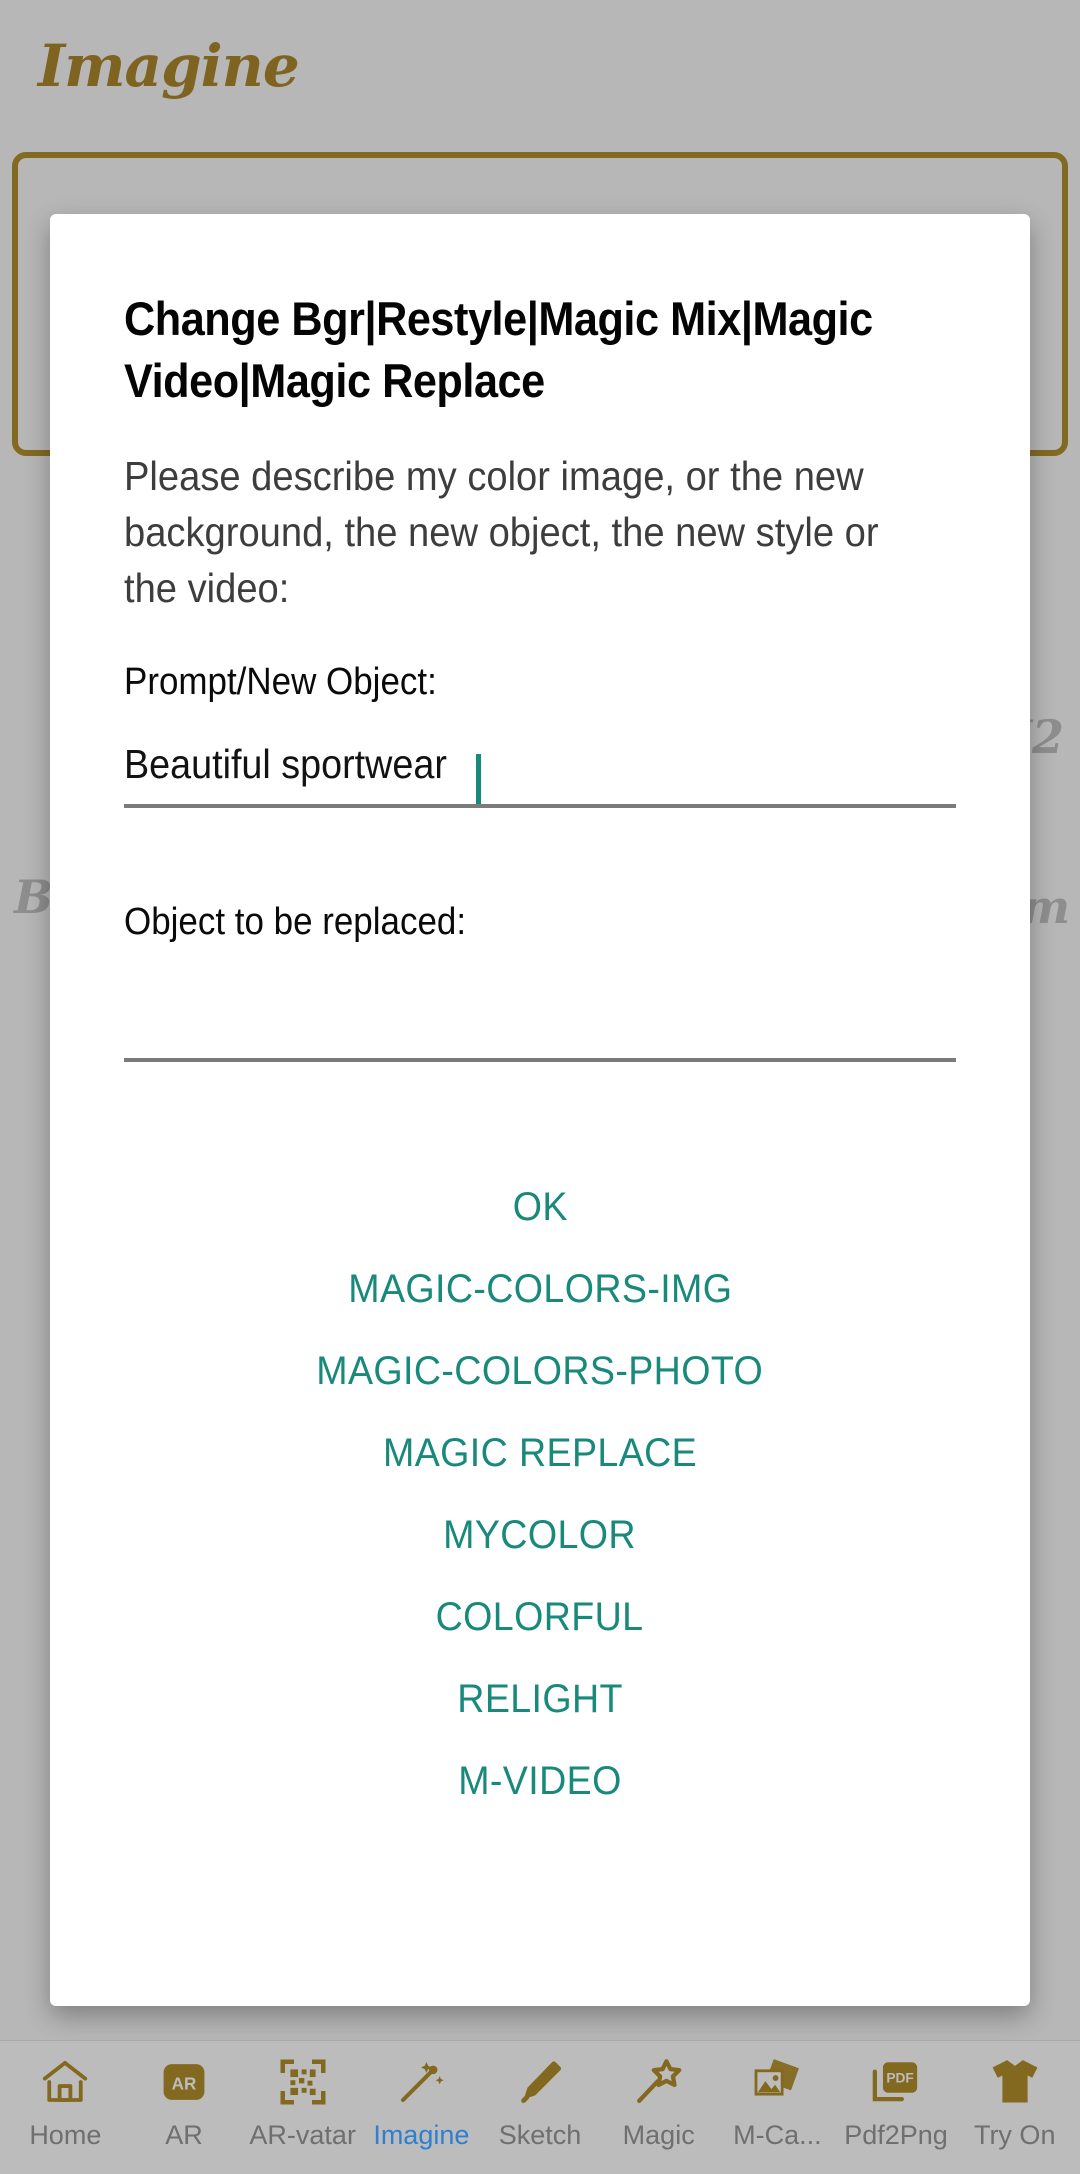 This screenshot has width=1080, height=2174. I want to click on nav-item-ar: AR AR, so click(184, 2102).